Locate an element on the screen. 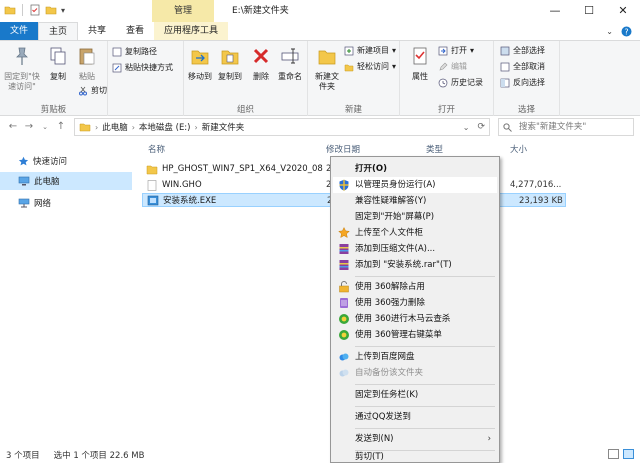  breadcrumb-local-disk: 本地磁盘 (E:) is located at coordinates (165, 127).